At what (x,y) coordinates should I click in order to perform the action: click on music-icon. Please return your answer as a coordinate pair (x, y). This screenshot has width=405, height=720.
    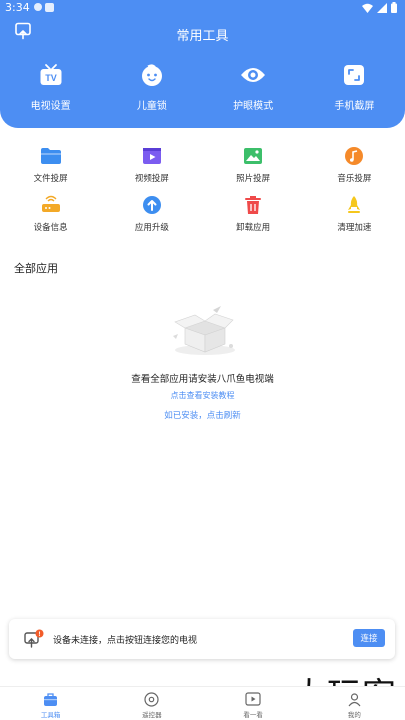
    Looking at the image, I should click on (354, 156).